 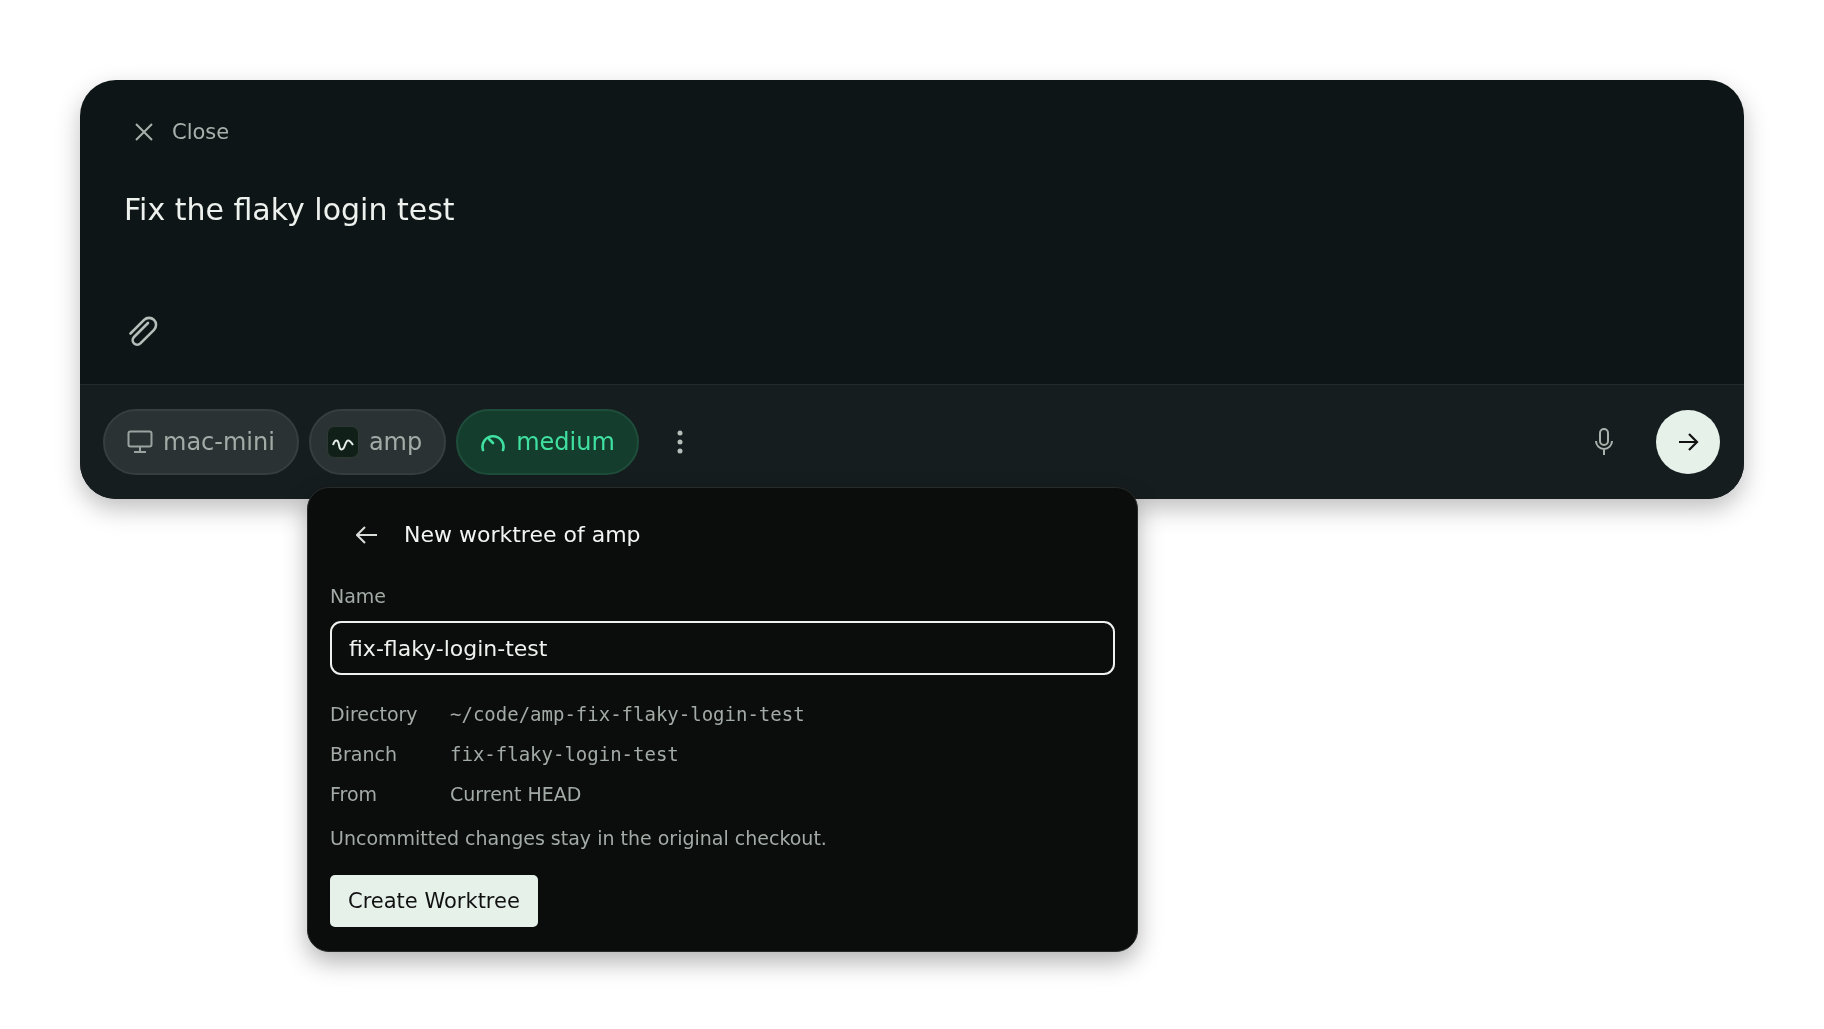 I want to click on field-label: Name, so click(x=359, y=596).